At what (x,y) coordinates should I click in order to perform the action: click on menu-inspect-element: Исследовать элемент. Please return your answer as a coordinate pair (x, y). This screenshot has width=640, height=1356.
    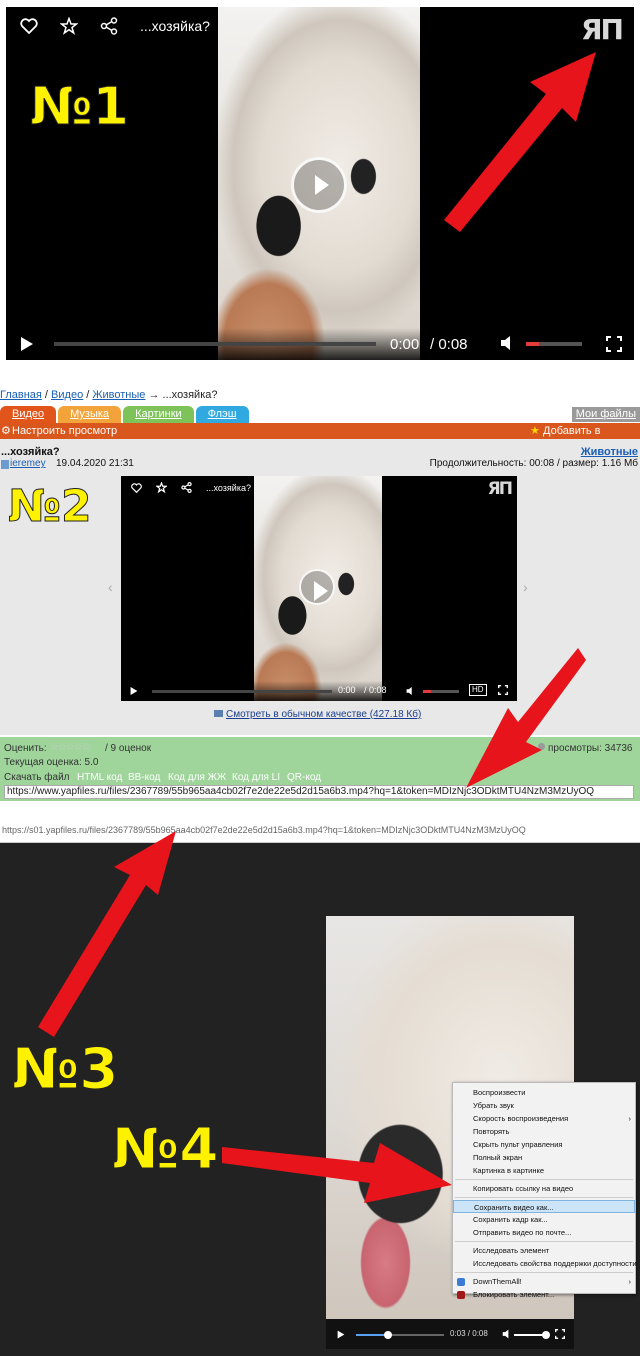
    Looking at the image, I should click on (544, 1250).